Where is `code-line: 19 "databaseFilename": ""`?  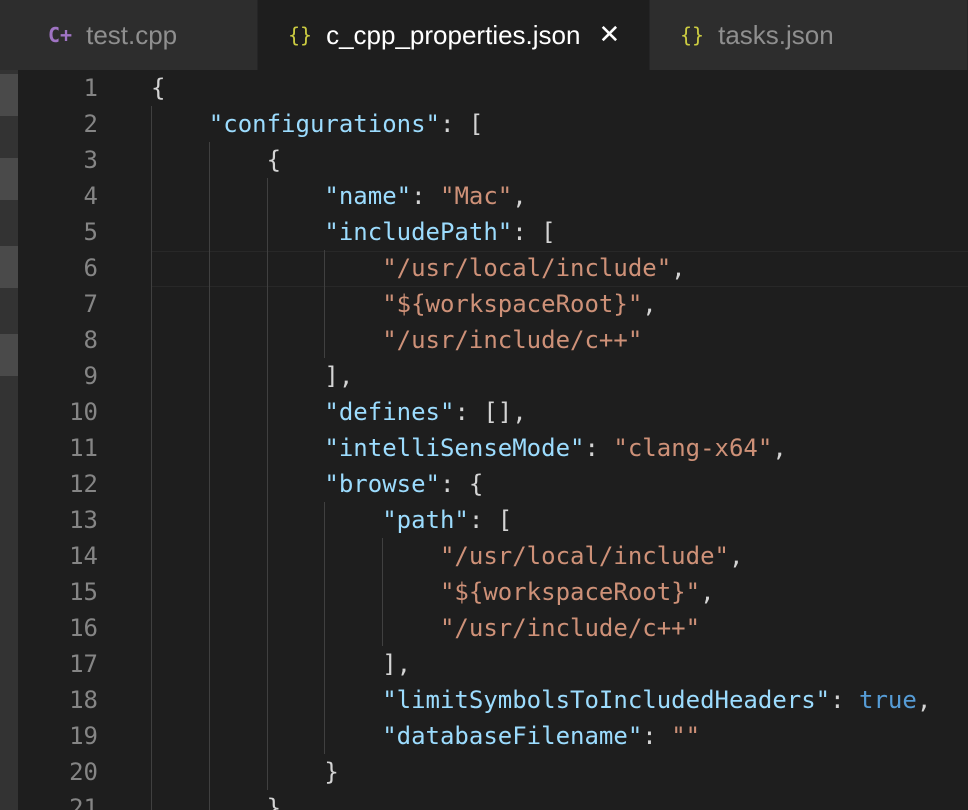 code-line: 19 "databaseFilename": "" is located at coordinates (493, 736).